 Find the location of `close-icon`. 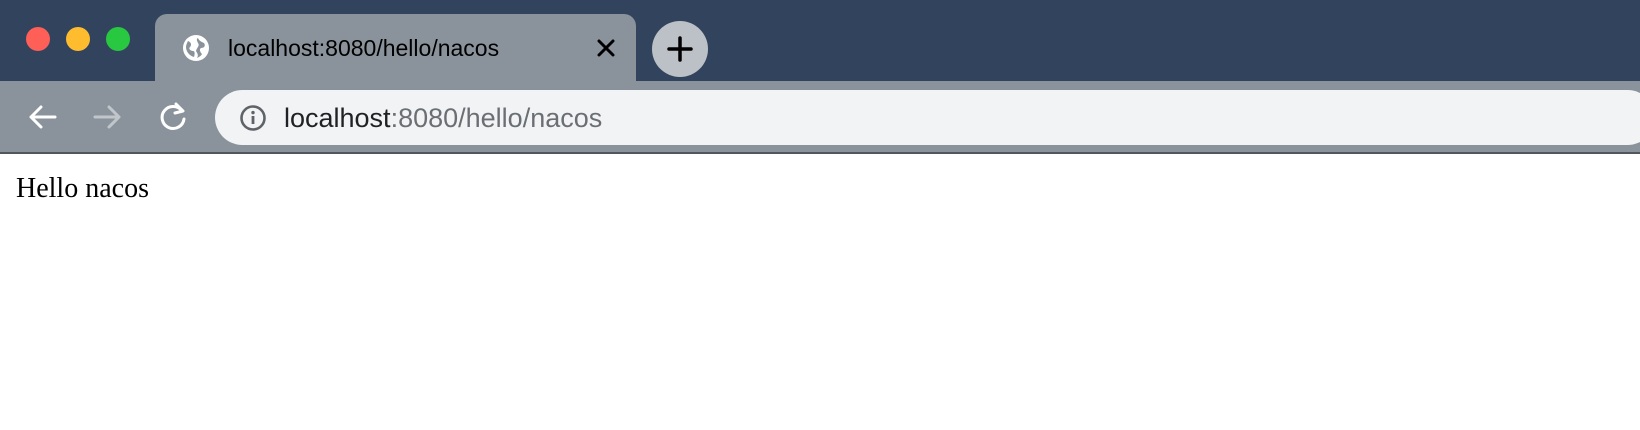

close-icon is located at coordinates (606, 48).